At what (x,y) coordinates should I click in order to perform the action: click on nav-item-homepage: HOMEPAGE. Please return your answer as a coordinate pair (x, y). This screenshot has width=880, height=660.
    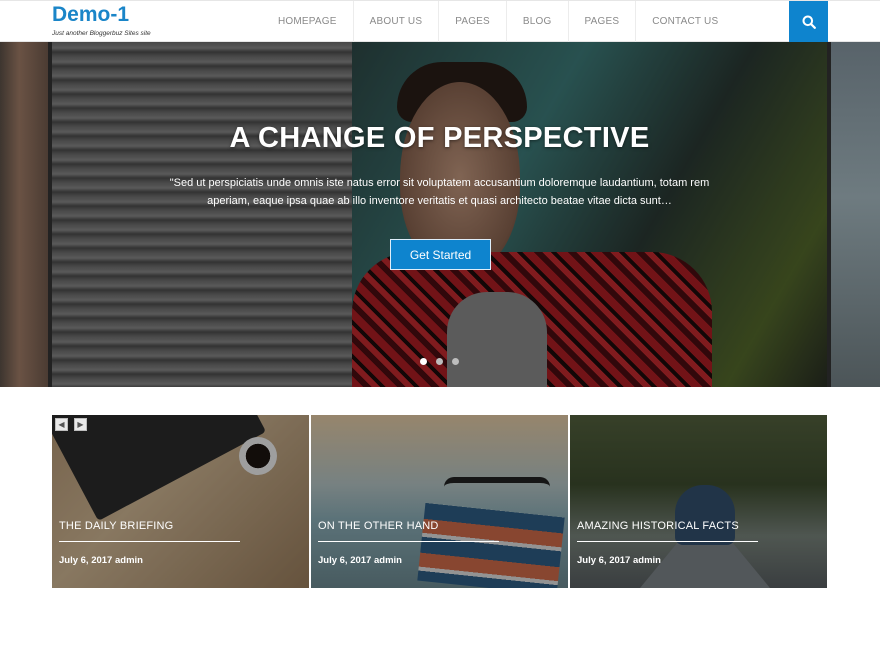
    Looking at the image, I should click on (307, 22).